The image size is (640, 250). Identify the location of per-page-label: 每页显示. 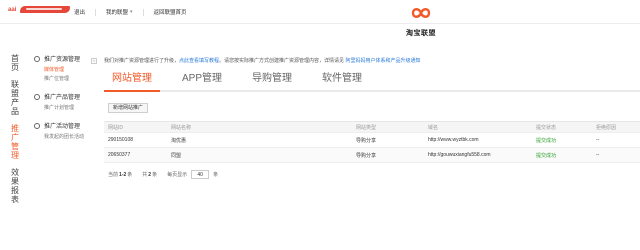
(177, 175).